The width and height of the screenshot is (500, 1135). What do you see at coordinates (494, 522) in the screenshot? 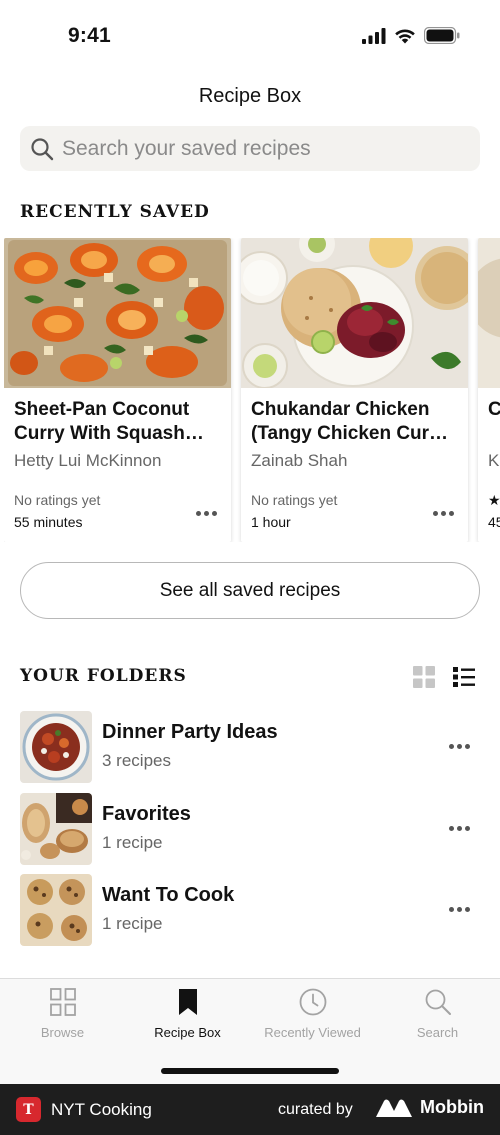
I see `recipe-time: 45` at bounding box center [494, 522].